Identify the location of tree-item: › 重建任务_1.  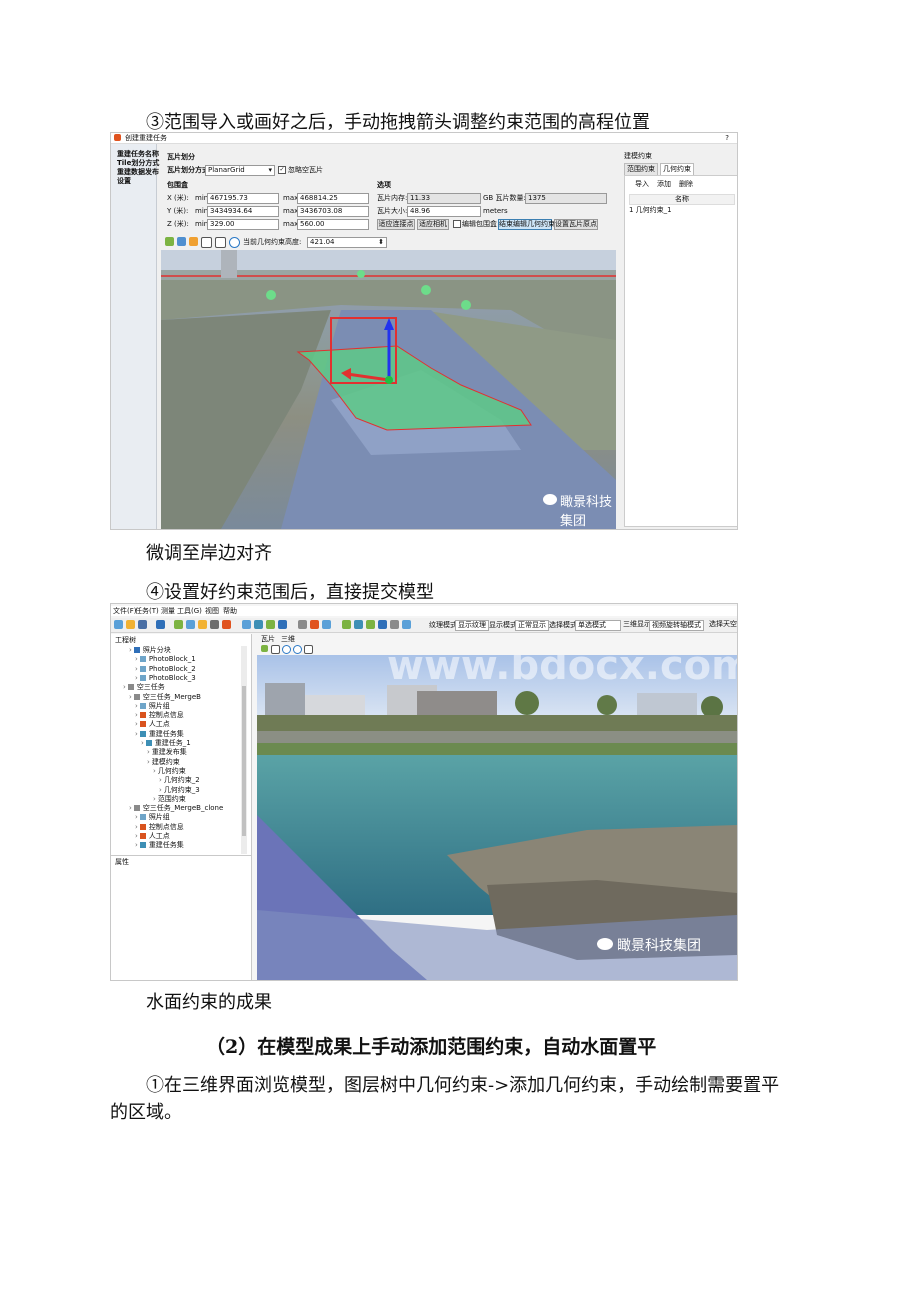
(166, 743).